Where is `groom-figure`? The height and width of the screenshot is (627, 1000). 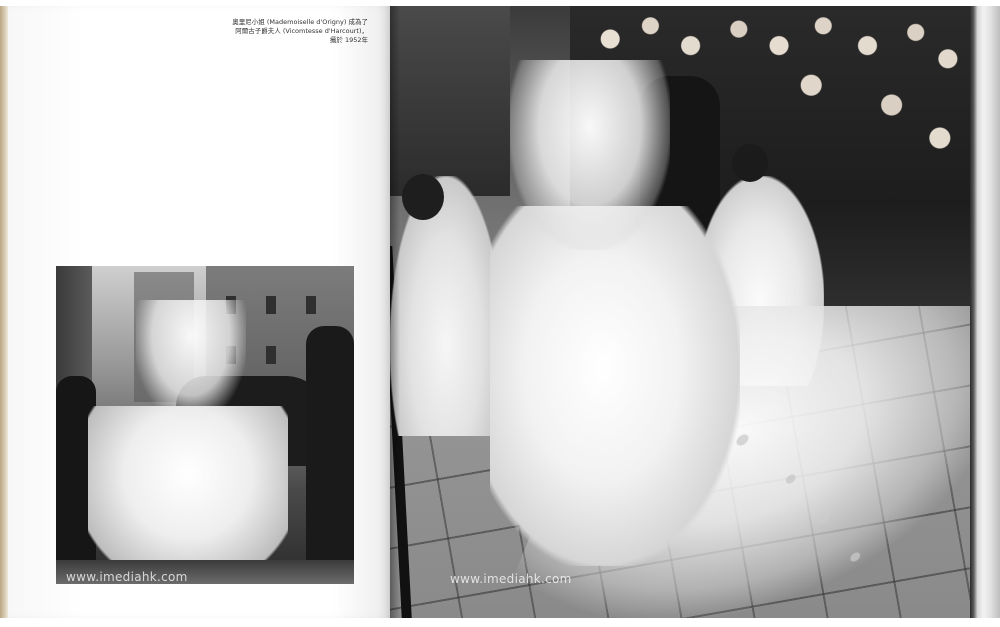 groom-figure is located at coordinates (330, 455).